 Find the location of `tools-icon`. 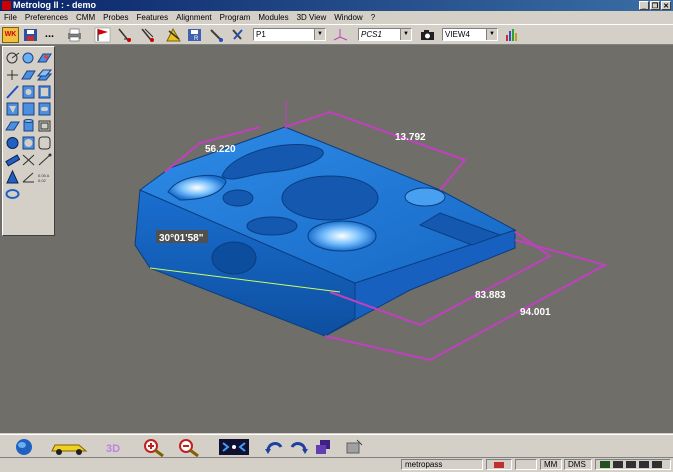

tools-icon is located at coordinates (354, 446).